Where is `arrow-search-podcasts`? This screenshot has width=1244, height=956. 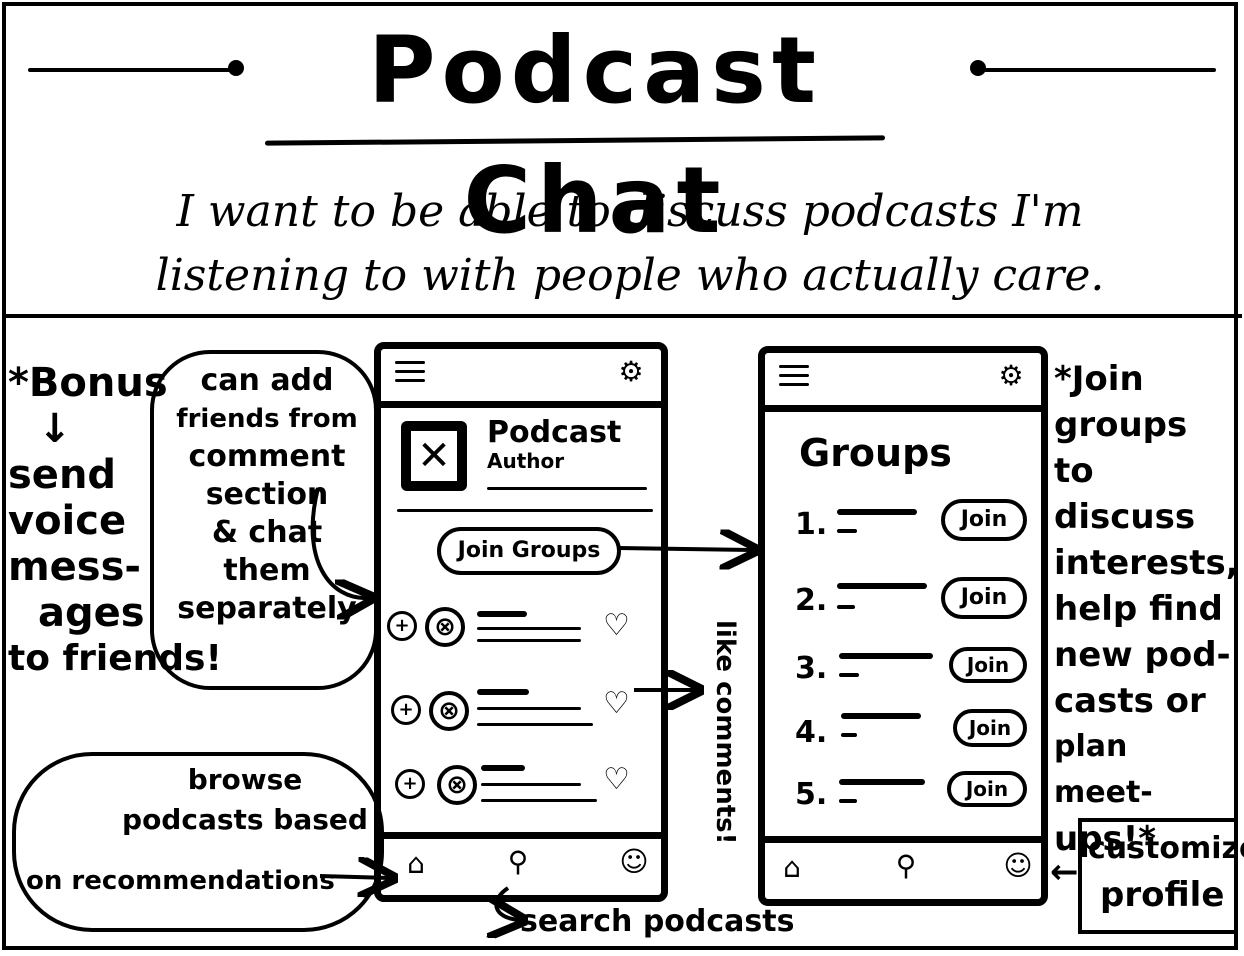
arrow-search-podcasts is located at coordinates (508, 903).